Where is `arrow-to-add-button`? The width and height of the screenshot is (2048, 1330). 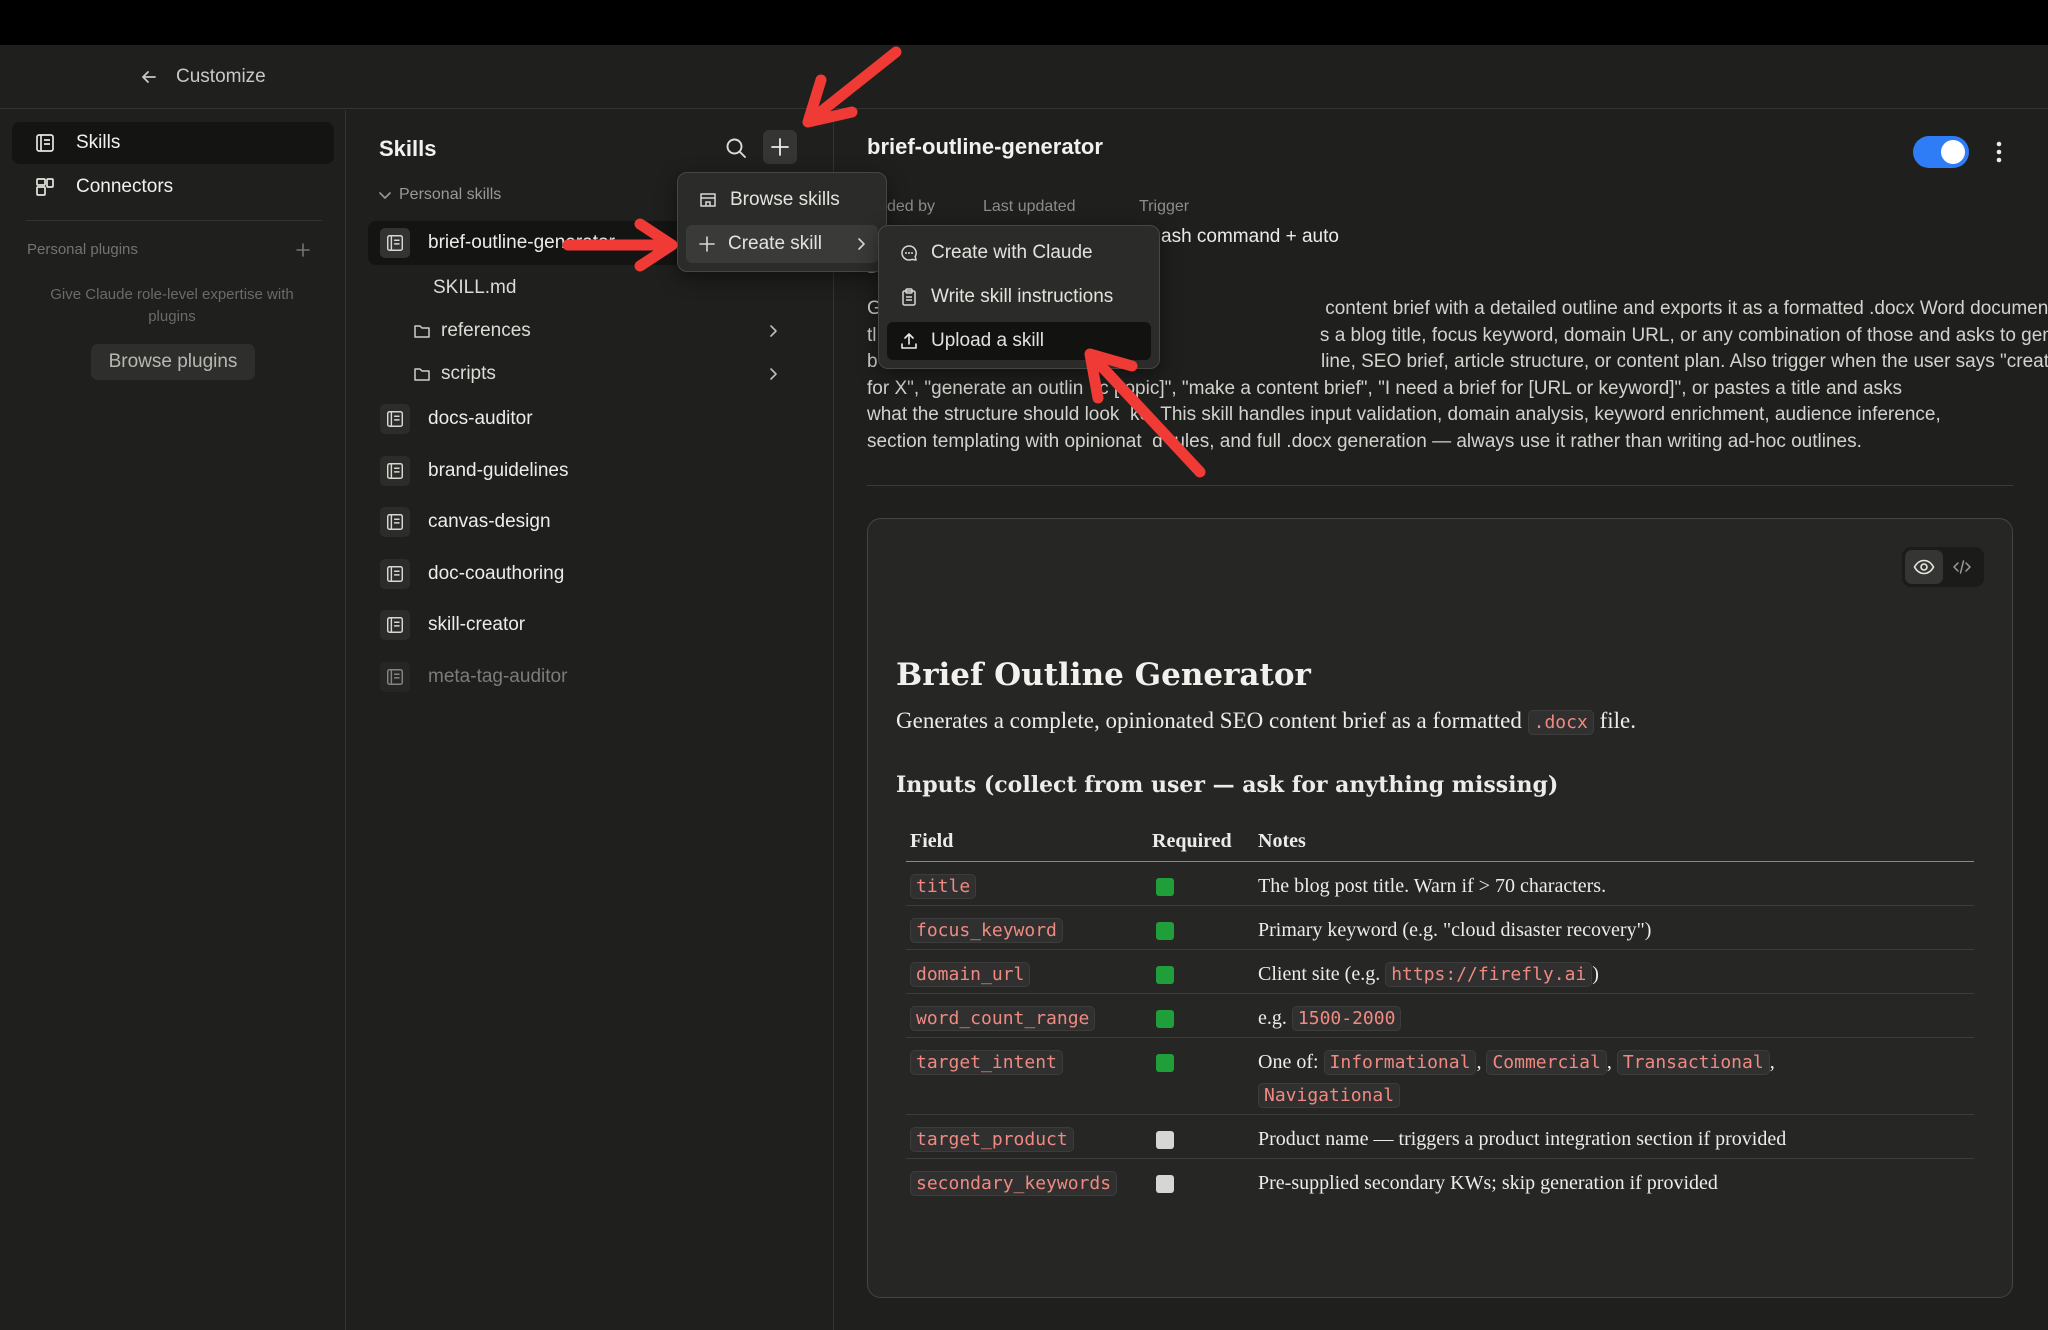 arrow-to-add-button is located at coordinates (852, 87).